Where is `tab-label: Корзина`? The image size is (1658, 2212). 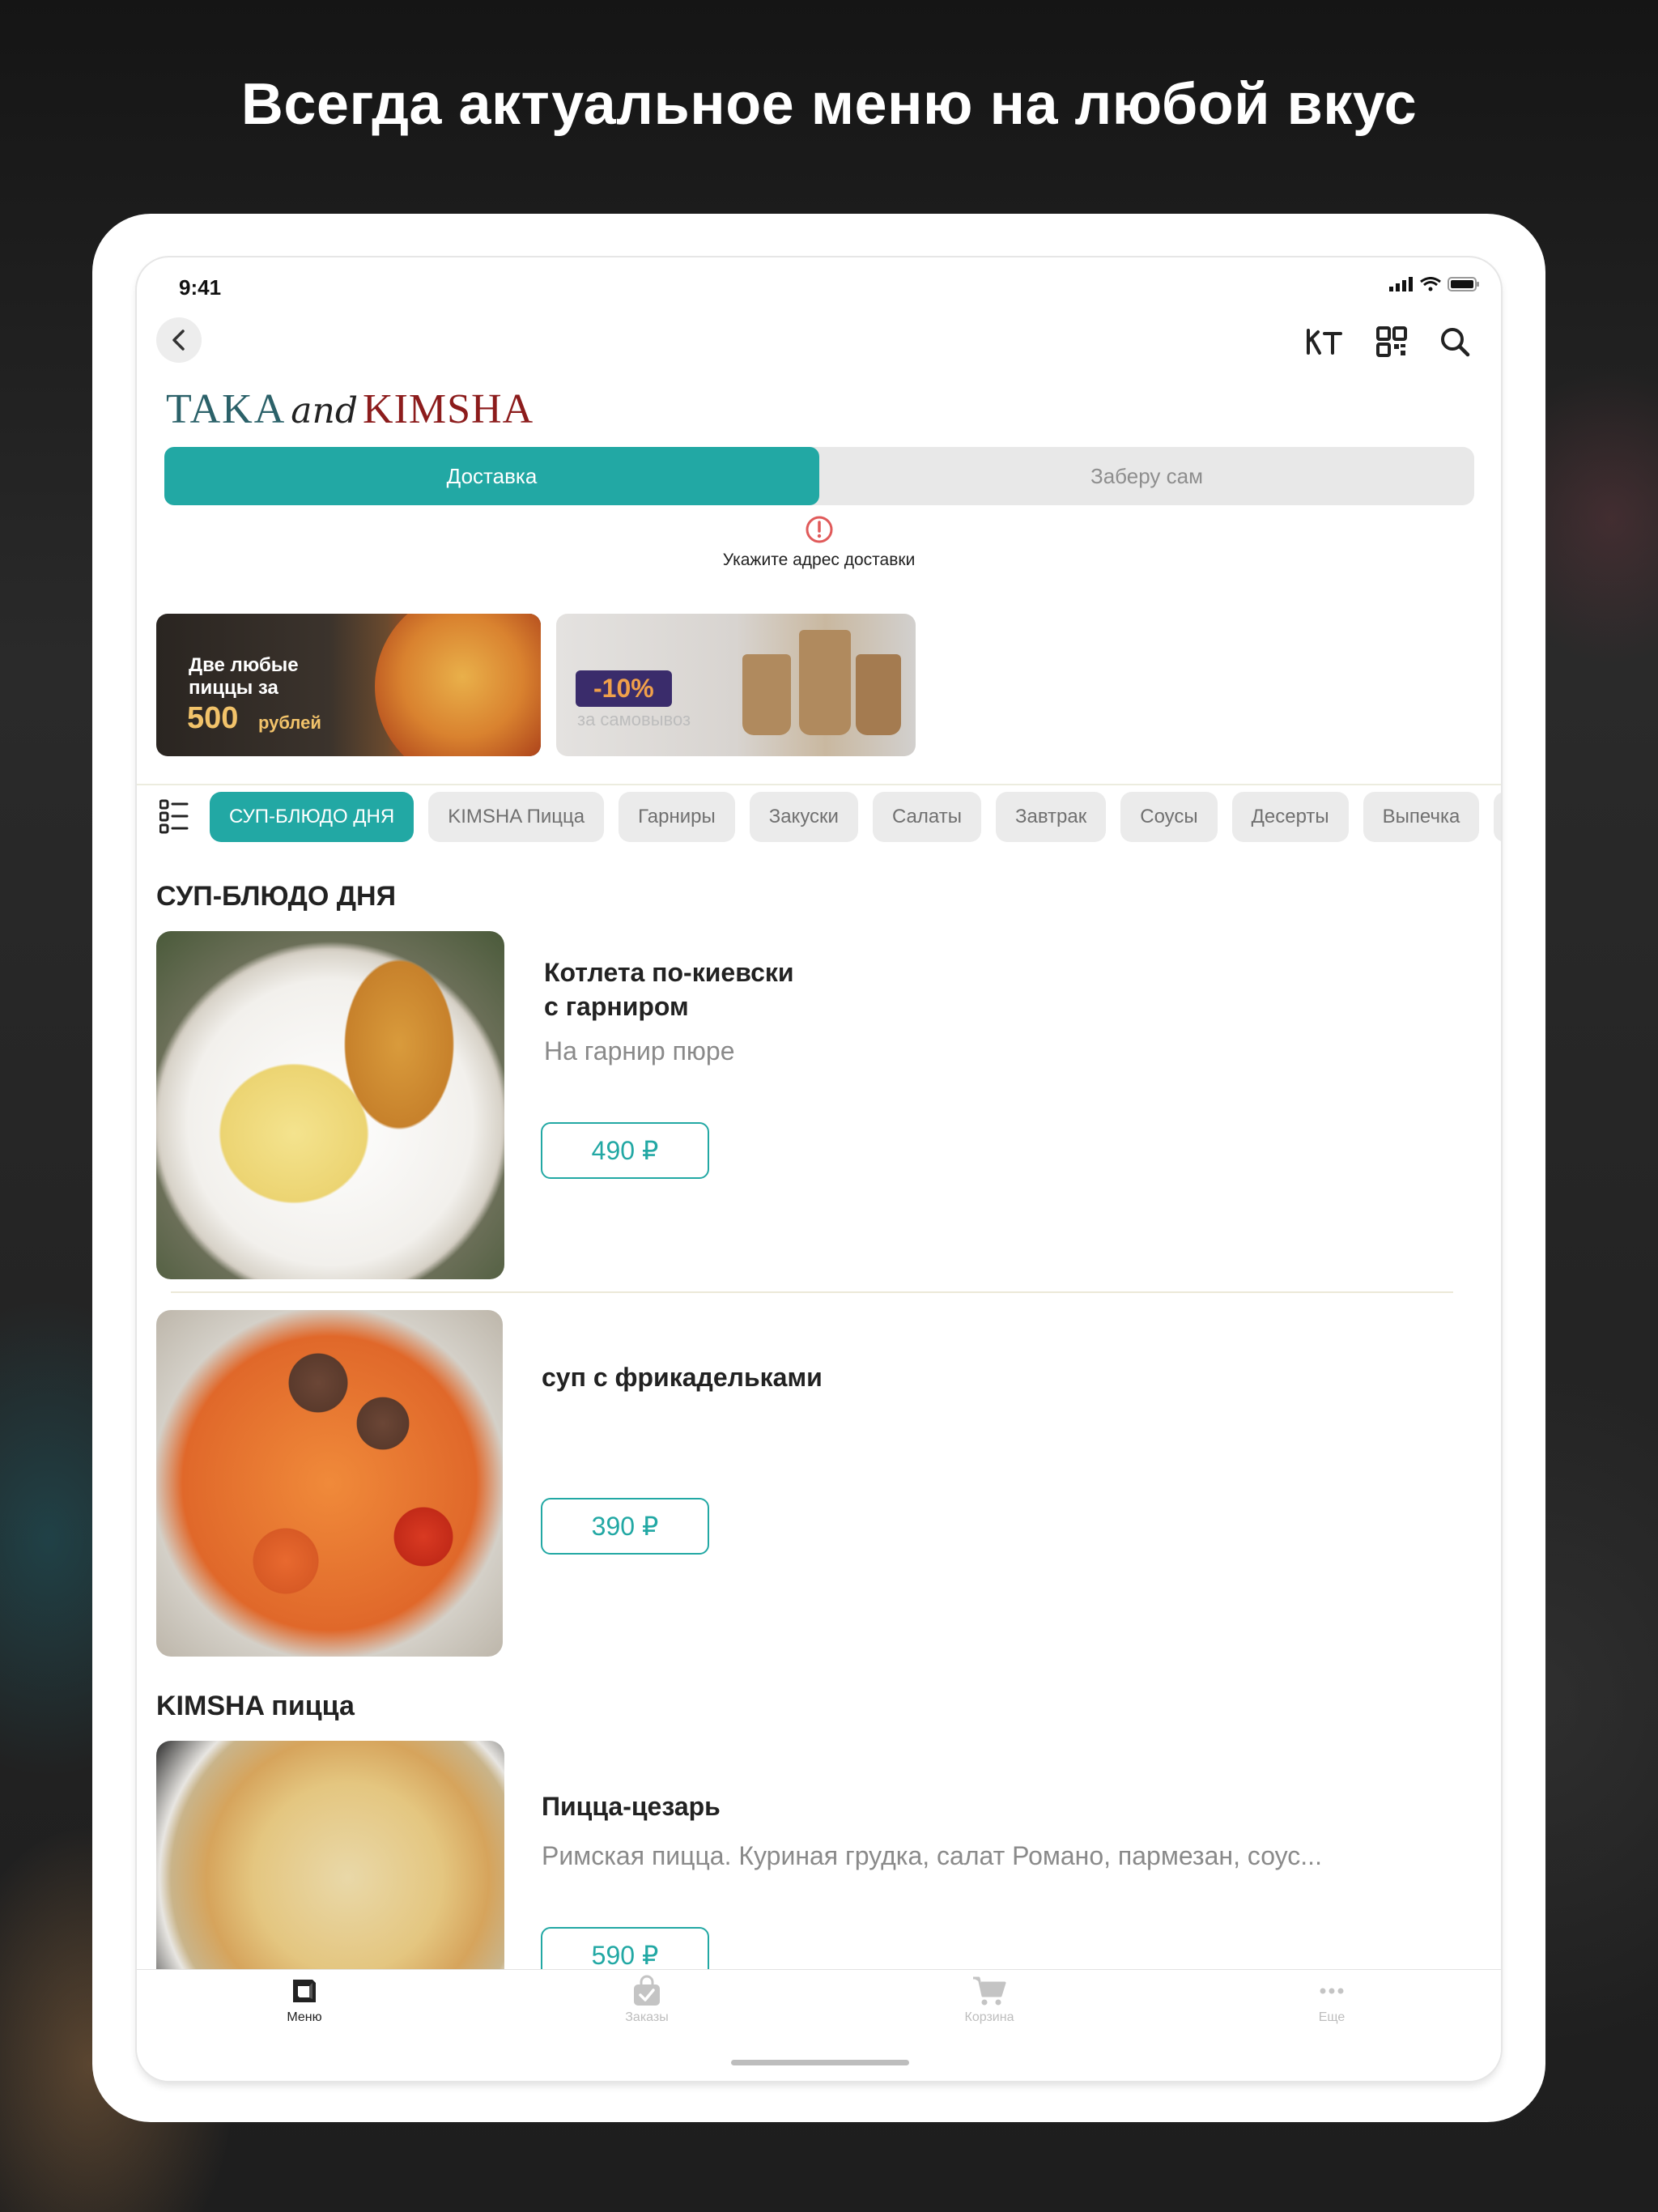
tab-label: Корзина is located at coordinates (989, 2017).